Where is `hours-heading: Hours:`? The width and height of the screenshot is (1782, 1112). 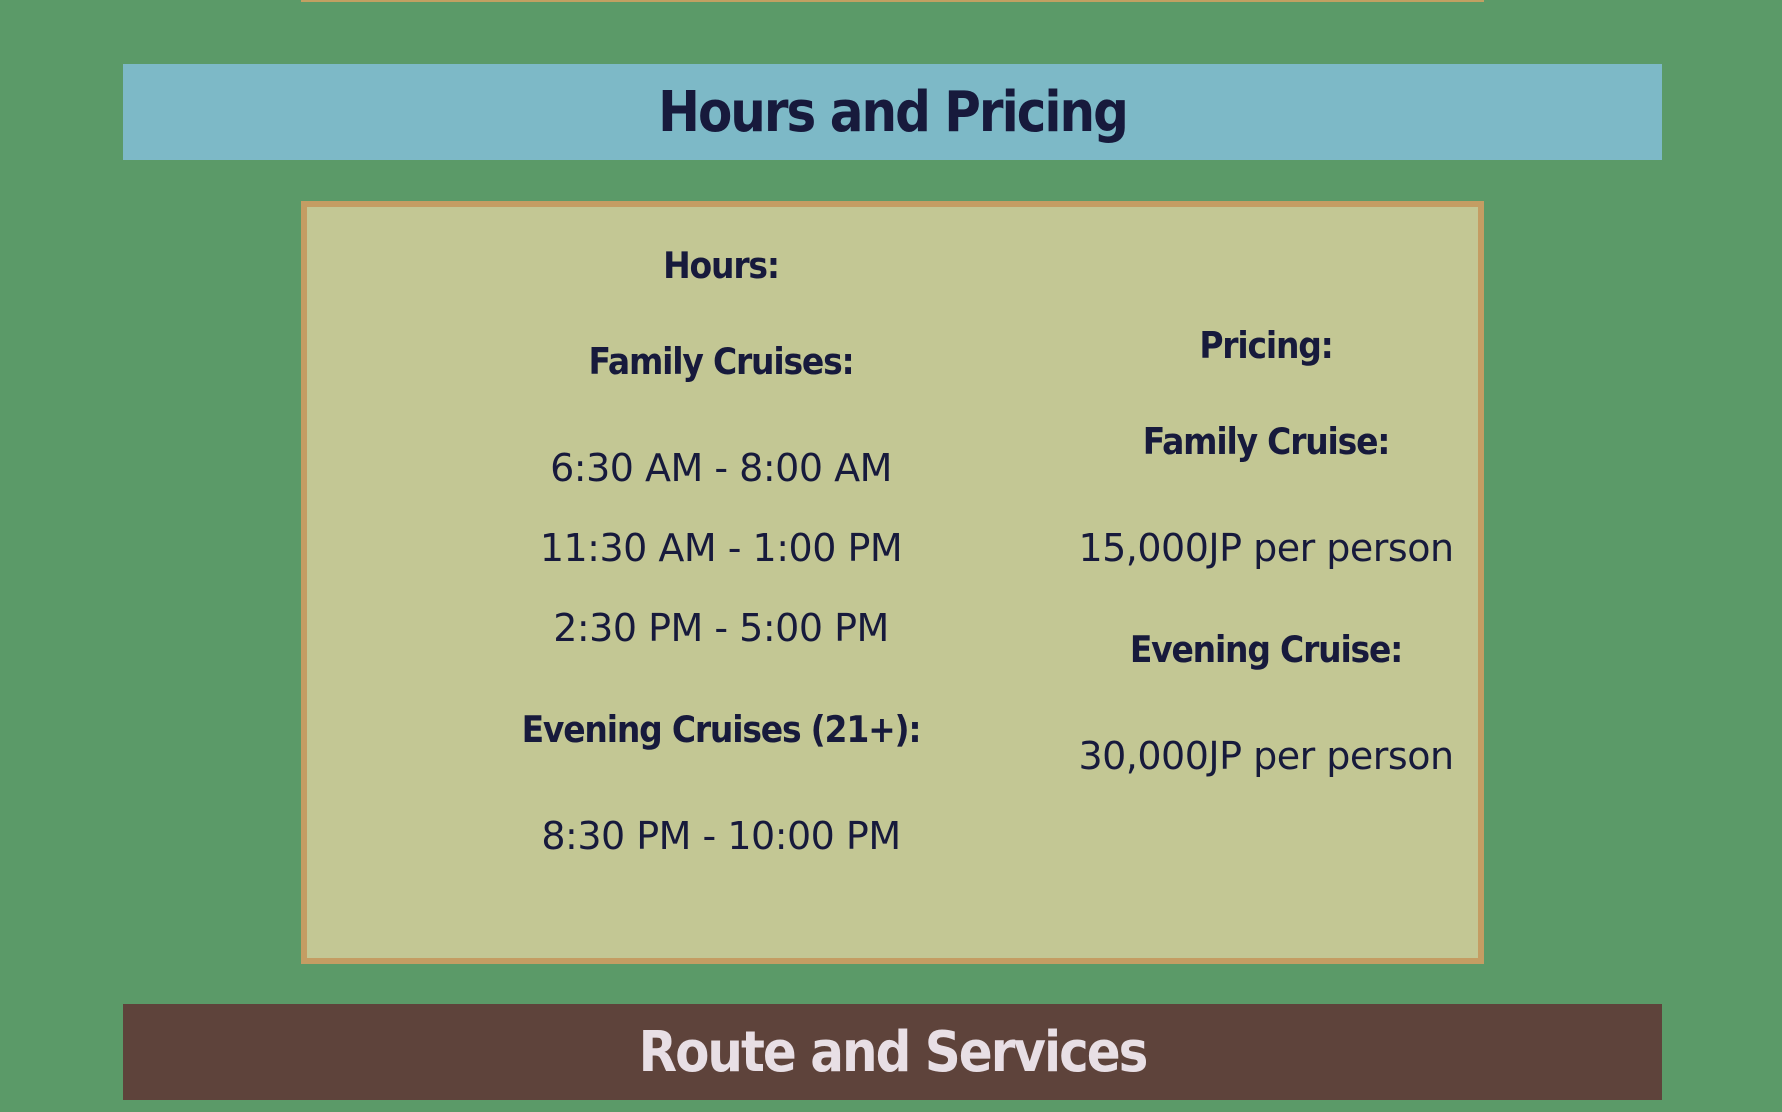 hours-heading: Hours: is located at coordinates (721, 265).